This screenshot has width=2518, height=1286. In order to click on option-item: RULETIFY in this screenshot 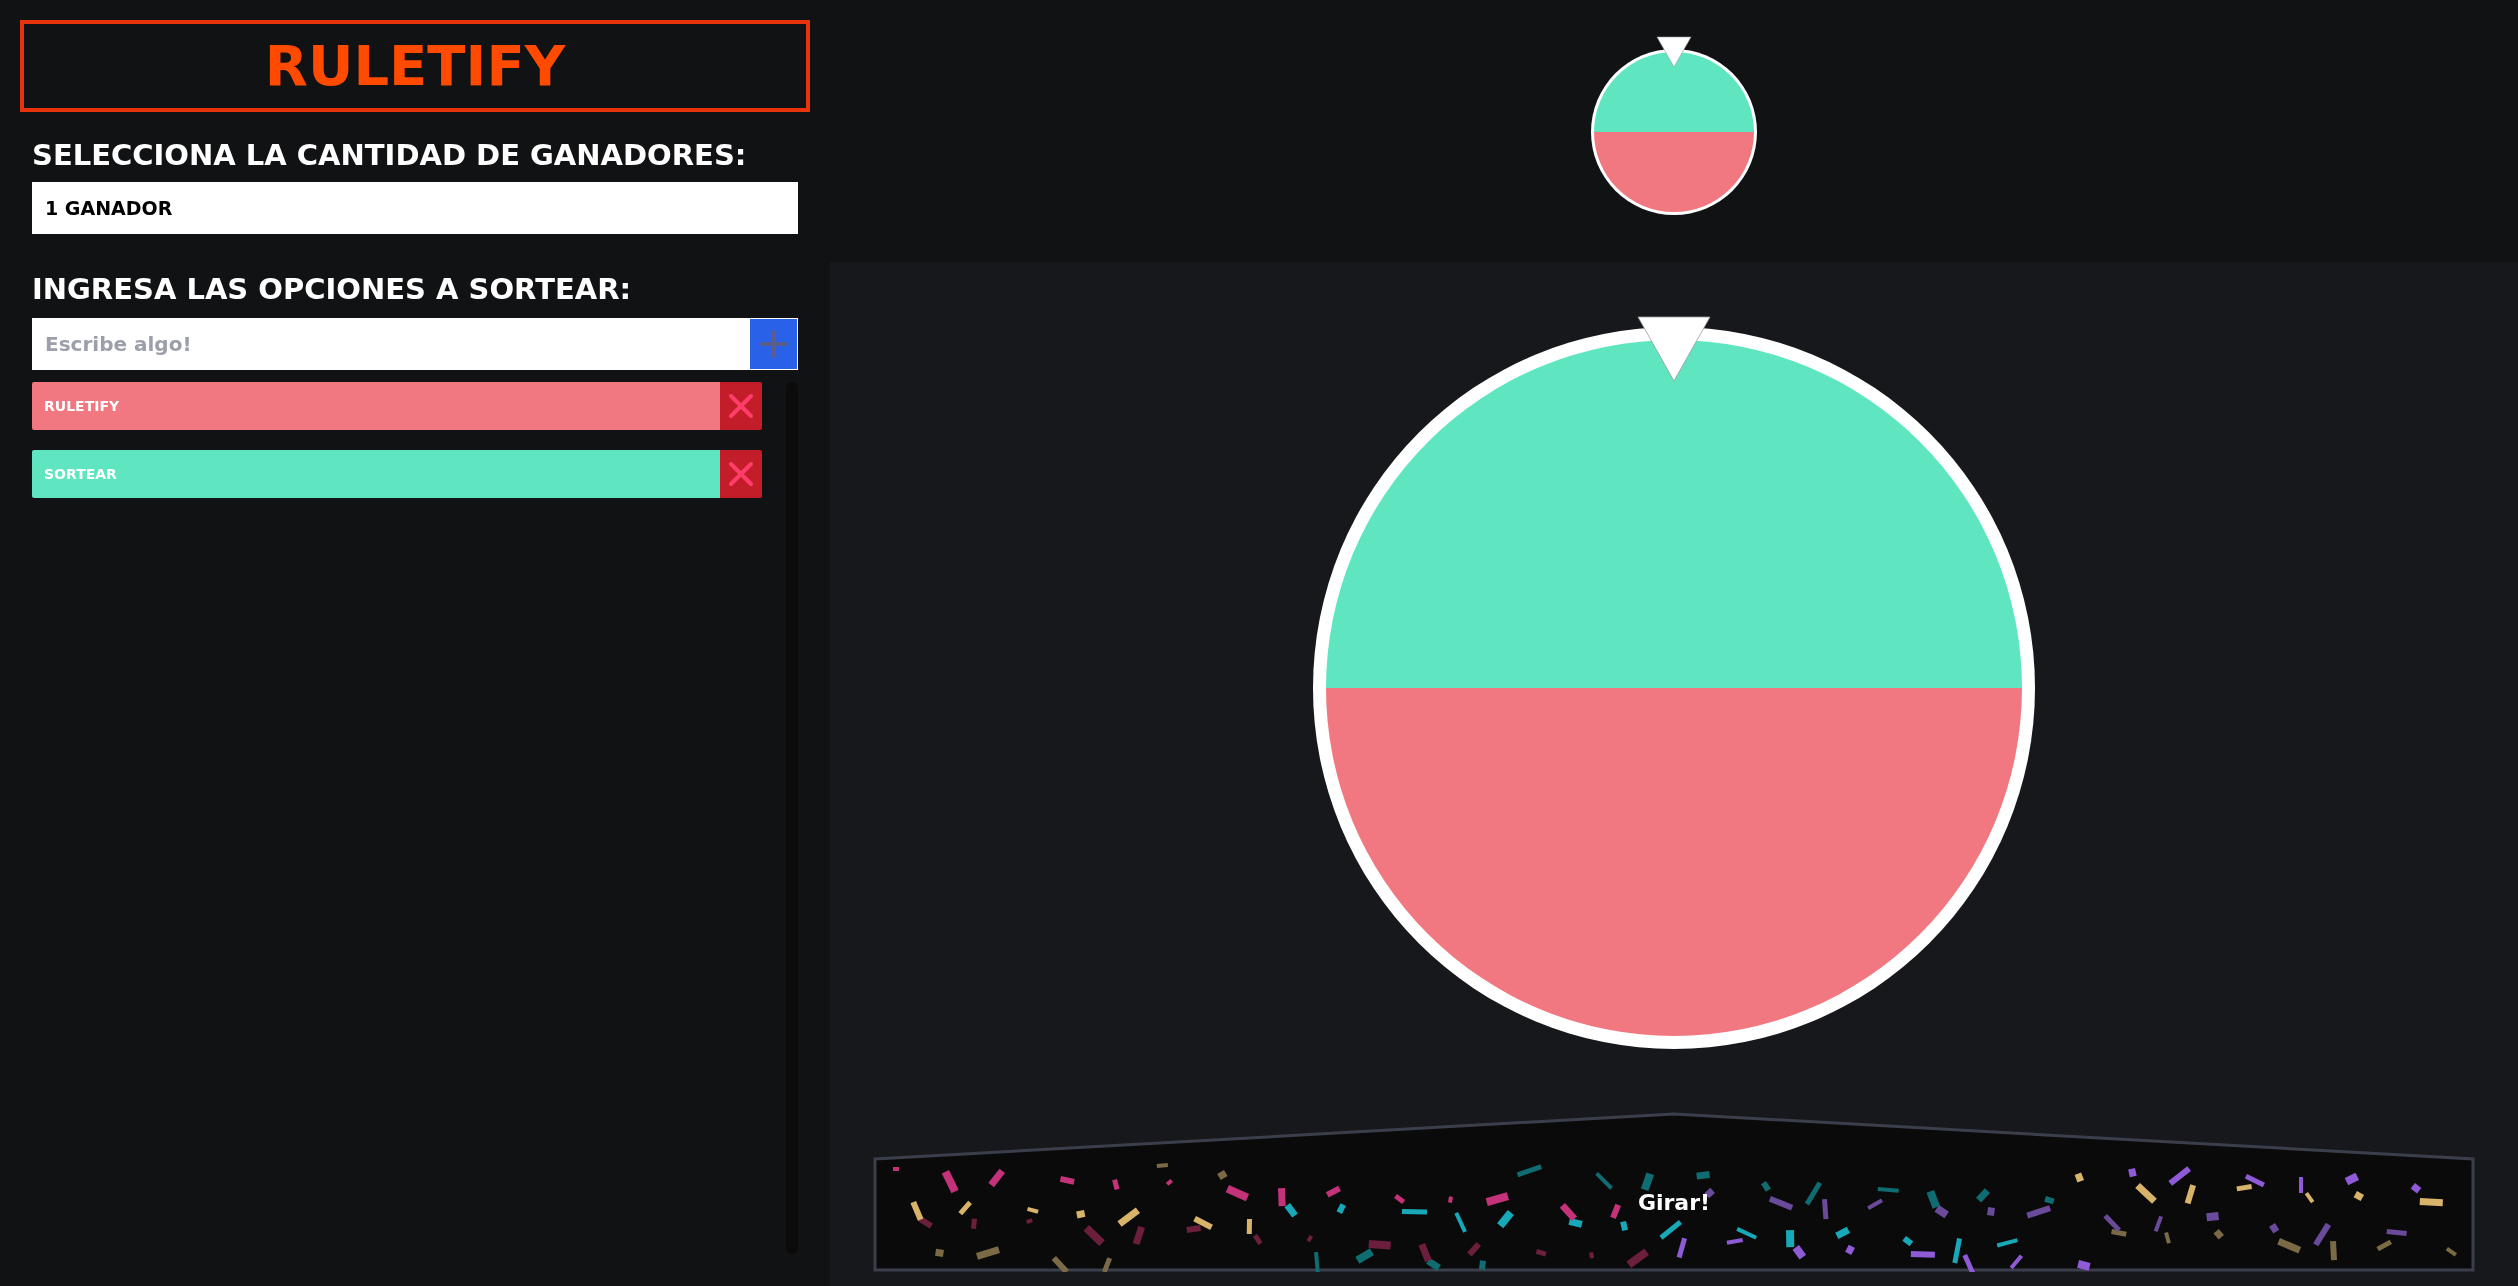, I will do `click(376, 405)`.